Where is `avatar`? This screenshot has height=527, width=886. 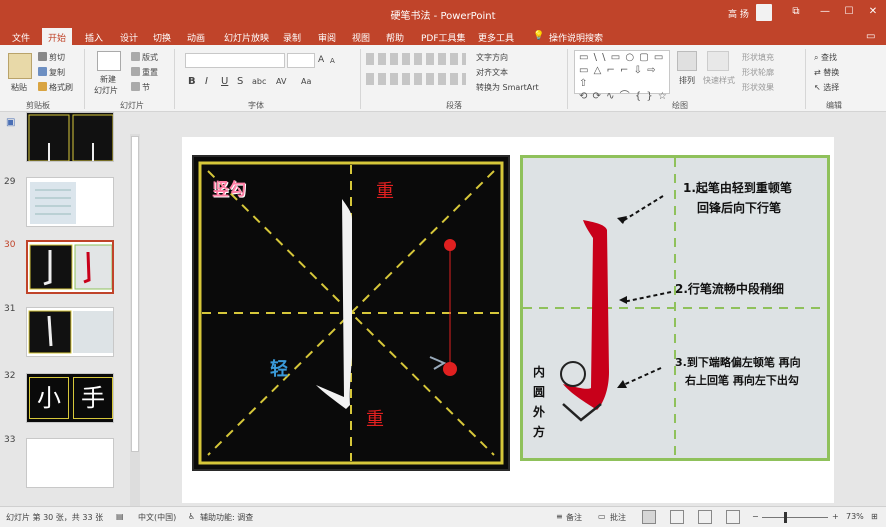 avatar is located at coordinates (764, 12).